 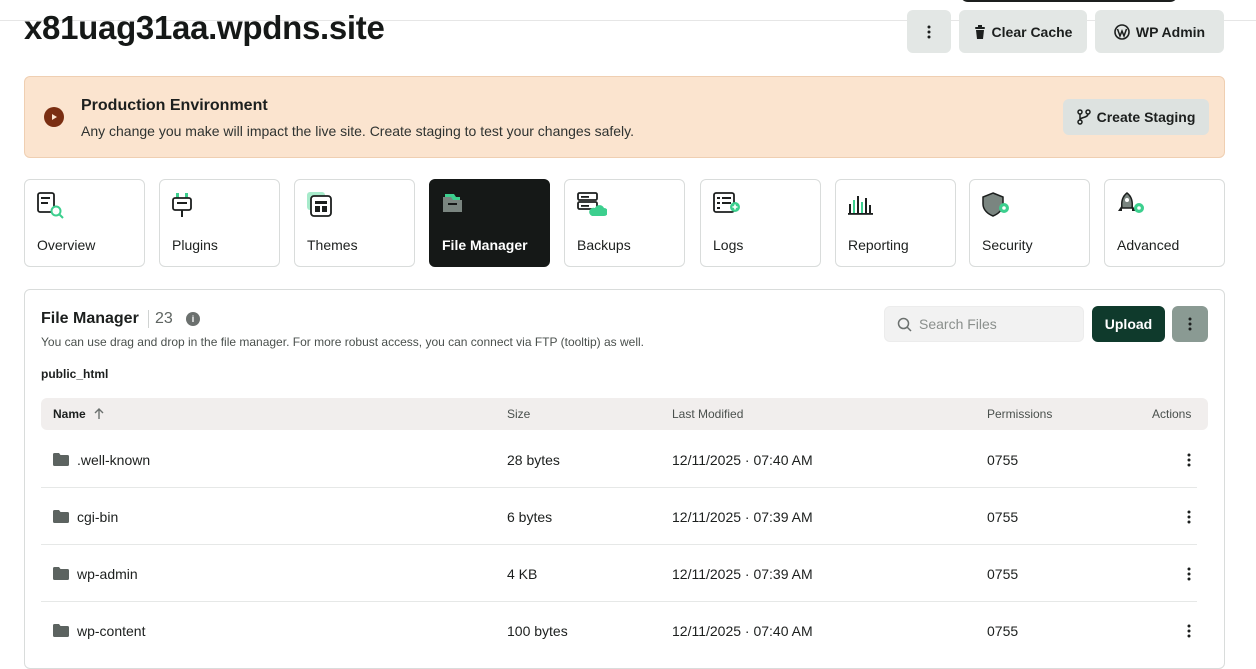 I want to click on git-branch-icon, so click(x=1083, y=117).